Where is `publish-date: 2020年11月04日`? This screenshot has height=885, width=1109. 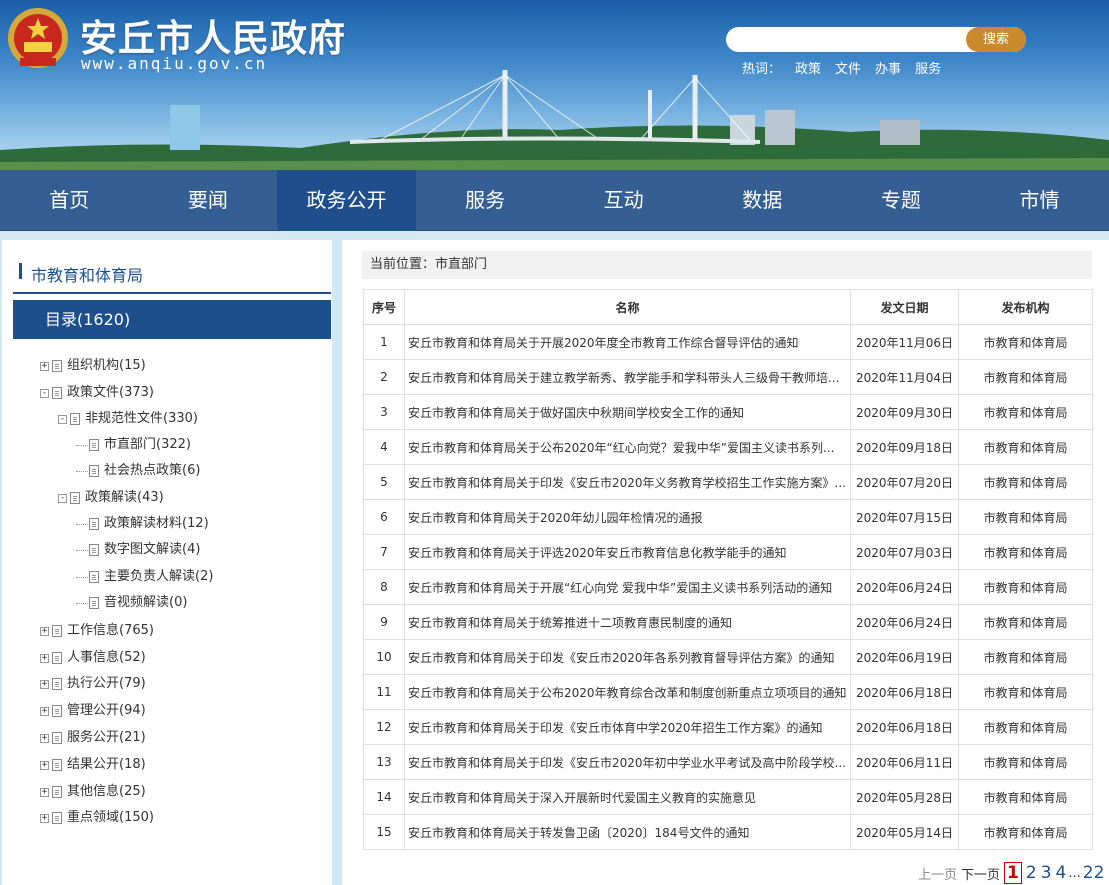 publish-date: 2020年11月04日 is located at coordinates (904, 377).